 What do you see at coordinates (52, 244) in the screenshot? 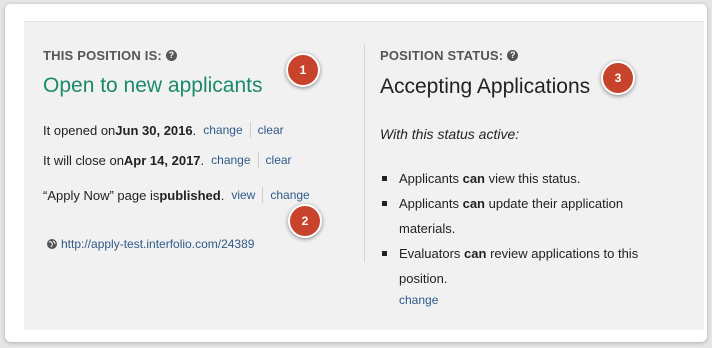
I see `globe-icon` at bounding box center [52, 244].